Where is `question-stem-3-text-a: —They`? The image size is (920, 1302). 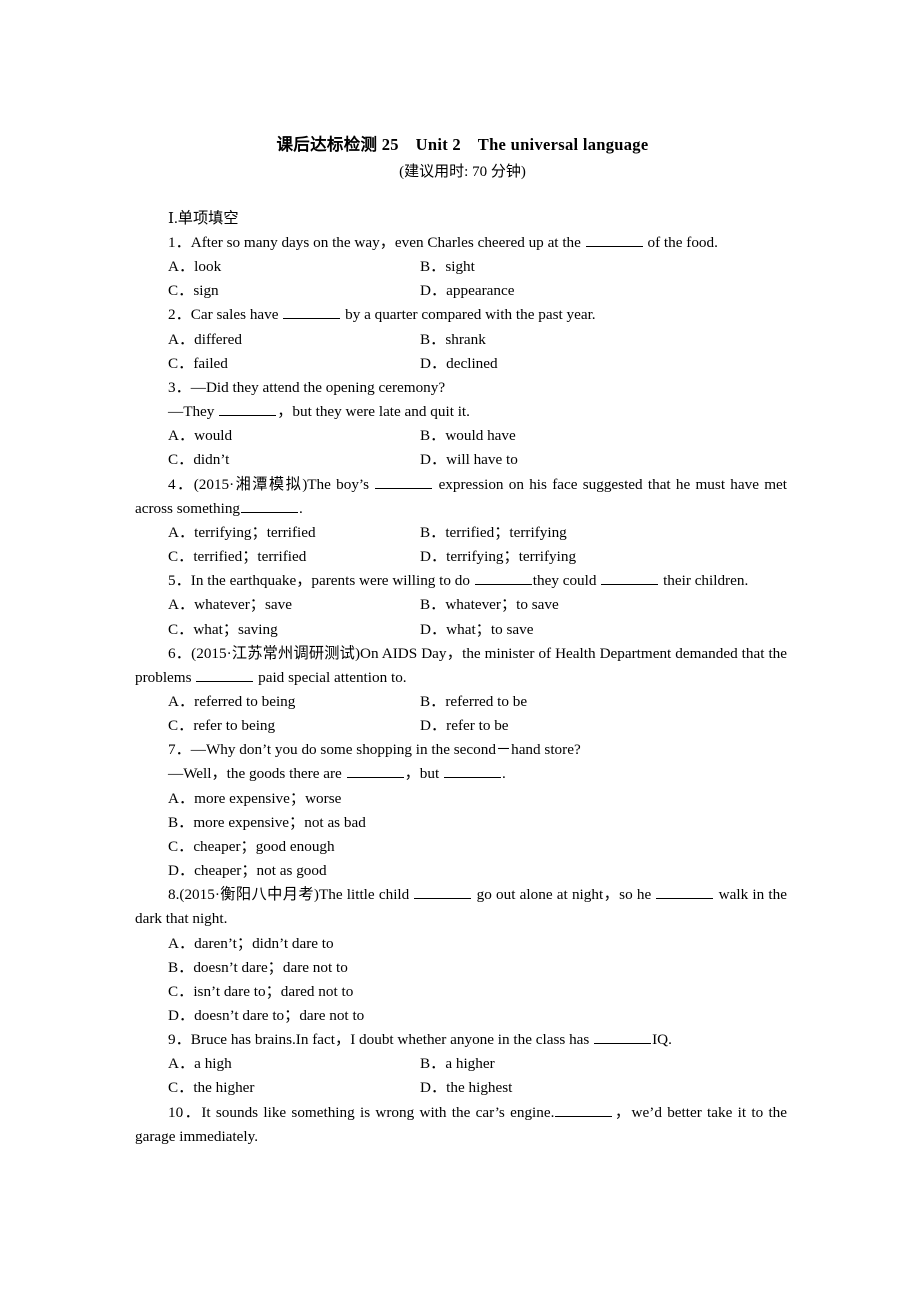
question-stem-3-text-a: —They is located at coordinates (193, 412).